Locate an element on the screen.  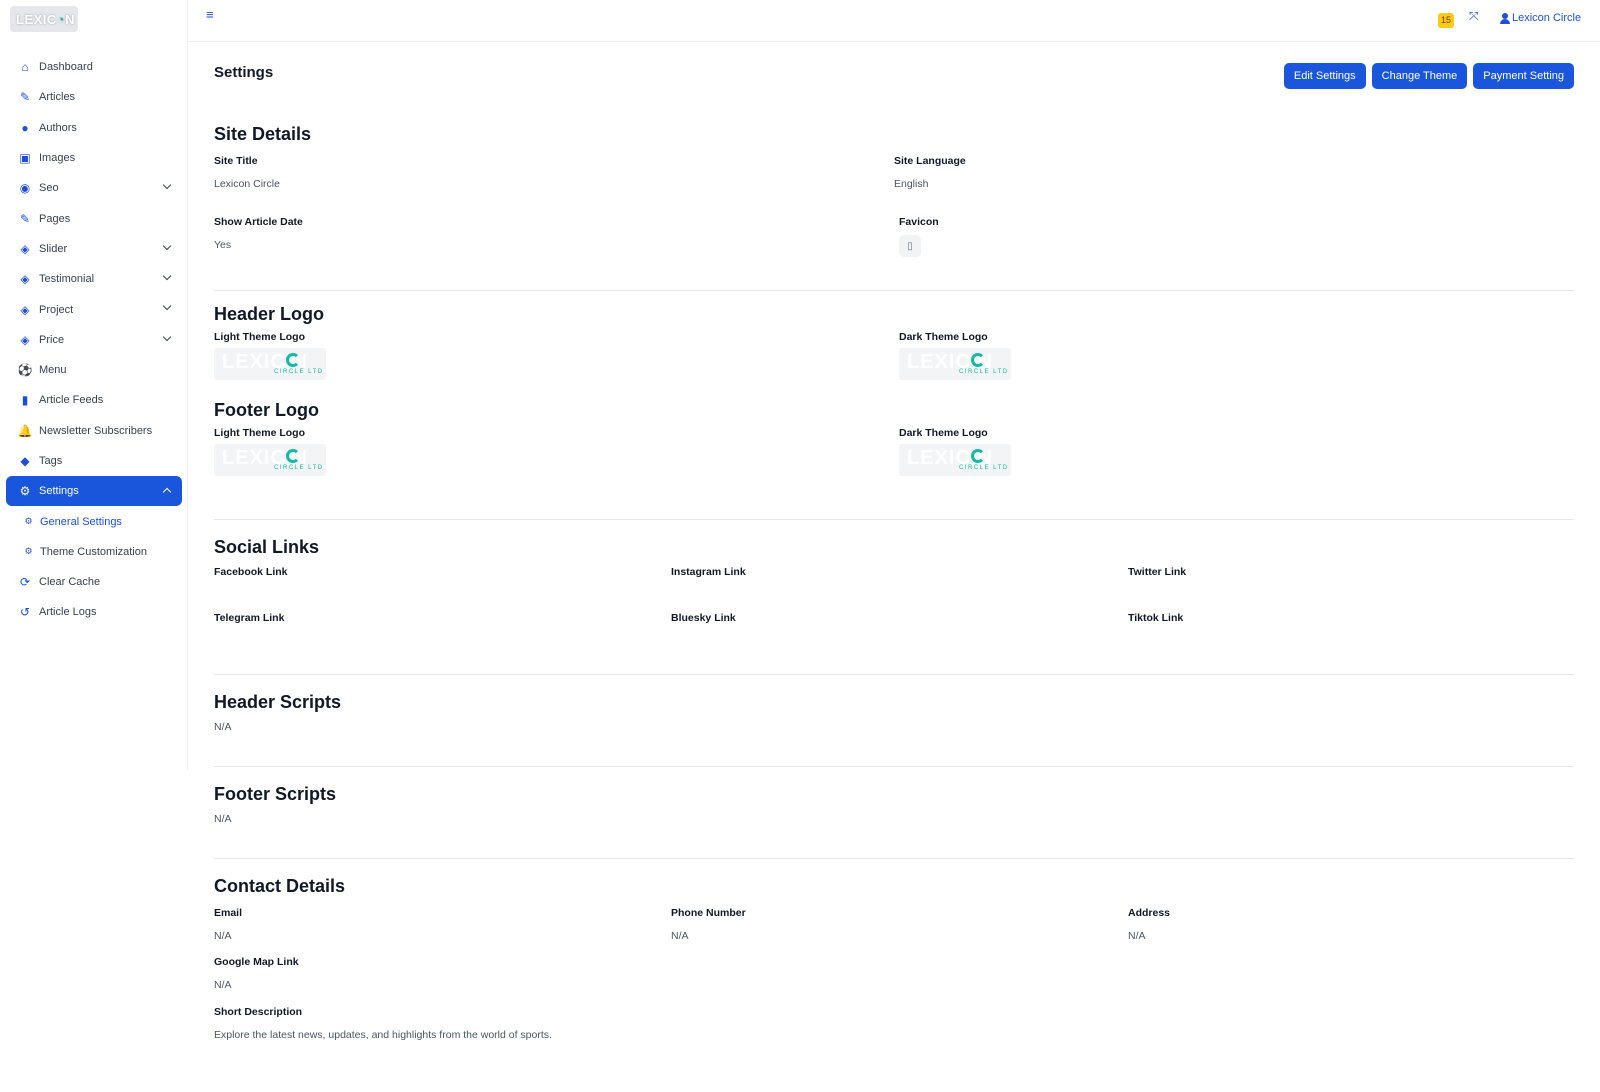
sidebar-item-images: ▣ Images is located at coordinates (94, 158).